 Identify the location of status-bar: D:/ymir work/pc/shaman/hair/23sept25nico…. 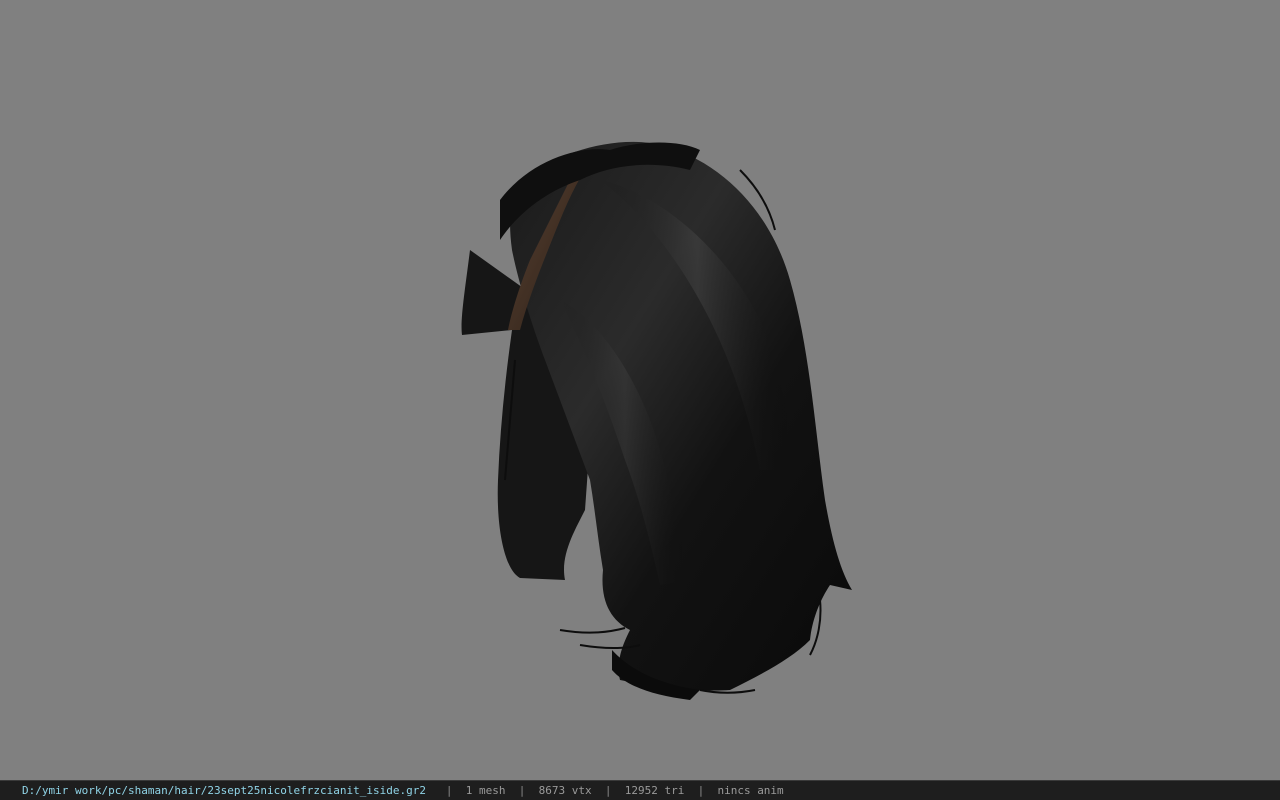
(640, 790).